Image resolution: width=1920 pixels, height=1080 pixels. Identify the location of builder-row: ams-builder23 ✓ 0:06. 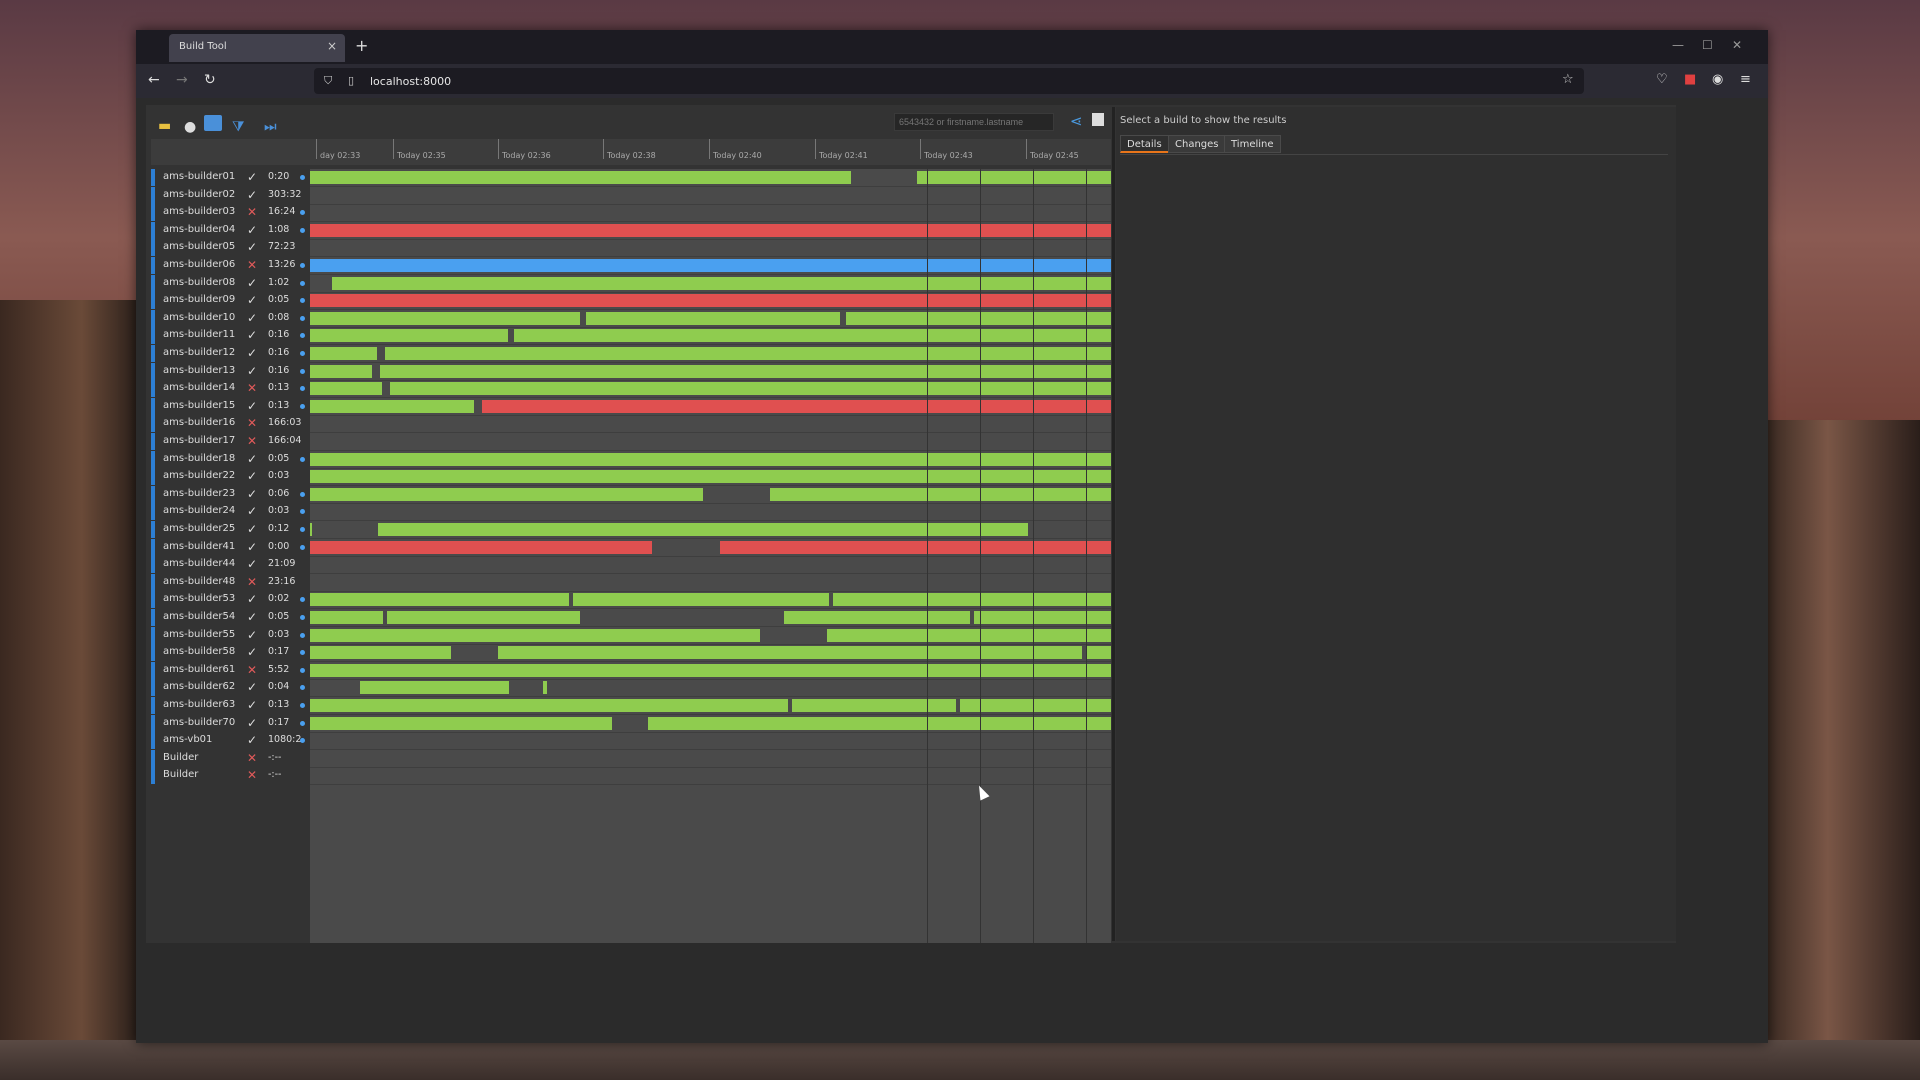
(228, 494).